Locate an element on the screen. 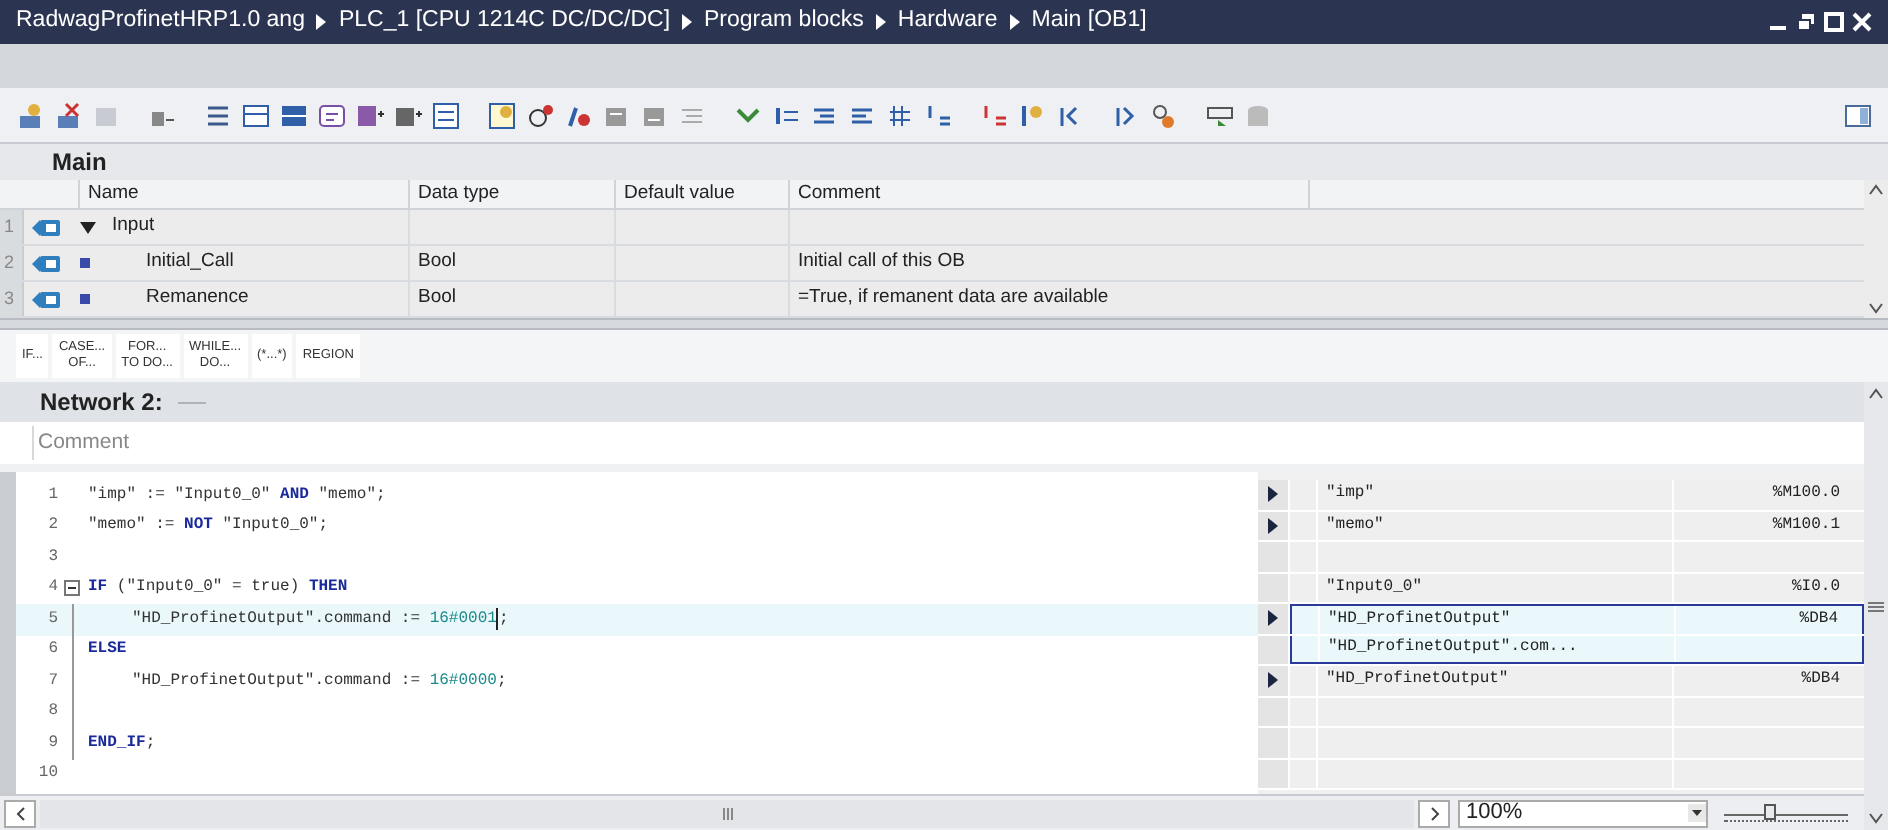  column-header: Default value is located at coordinates (679, 194).